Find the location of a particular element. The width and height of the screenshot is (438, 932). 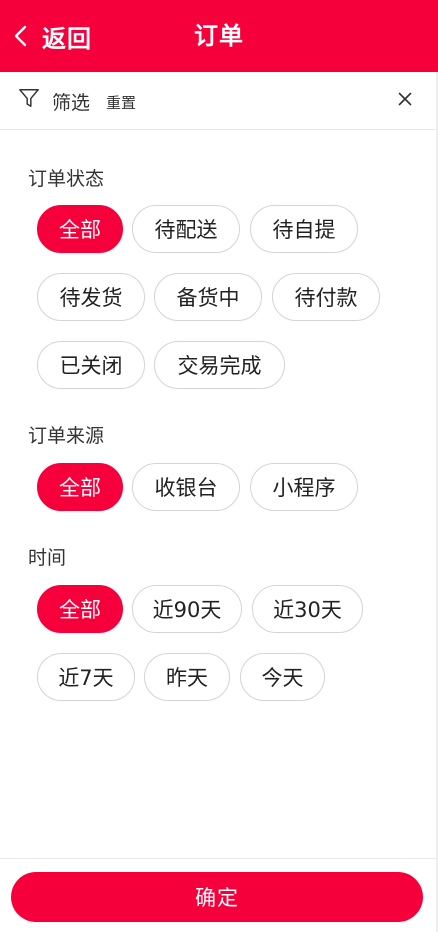

footer-divider is located at coordinates (218, 858).